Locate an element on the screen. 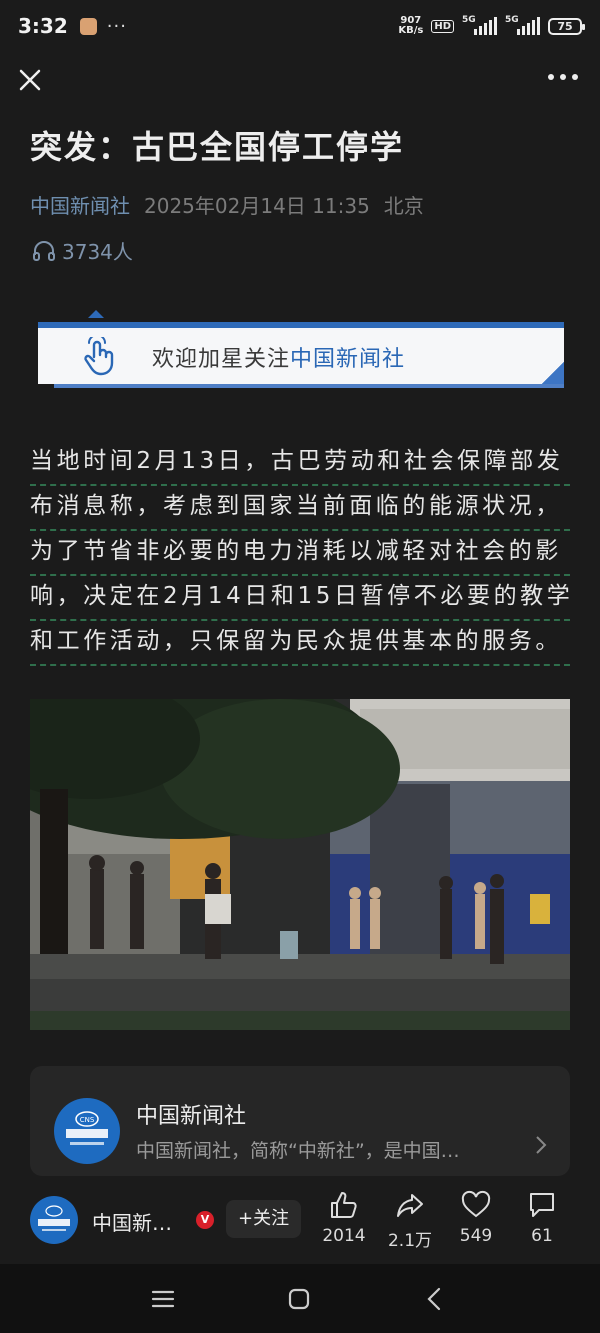  body-line: 布消息称，考虑到国家当前面临的能源状况， is located at coordinates (300, 508).